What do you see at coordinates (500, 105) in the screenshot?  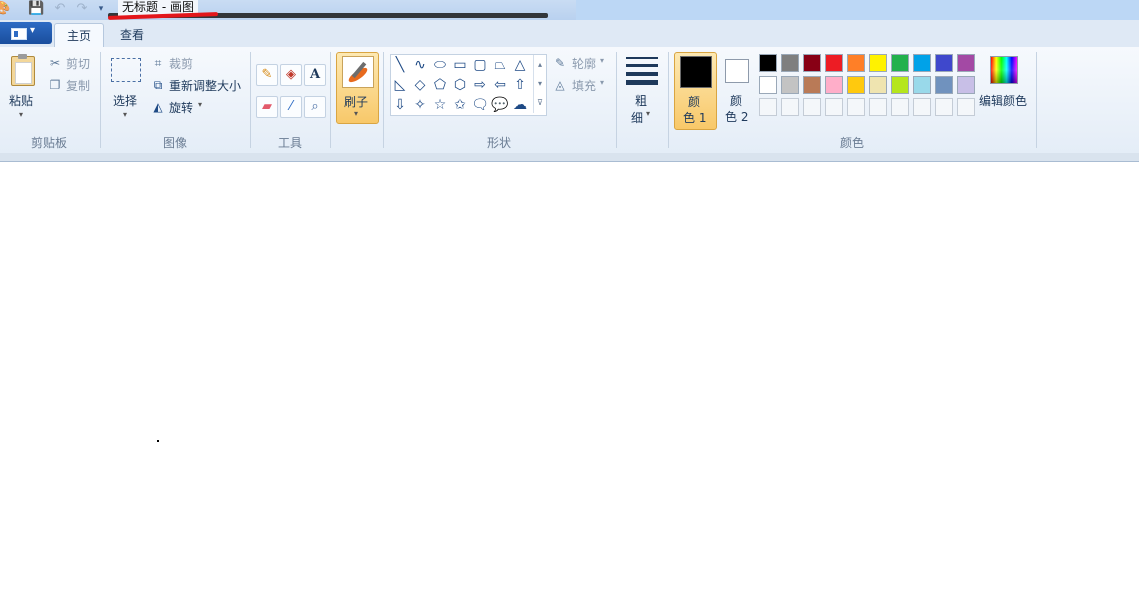 I see `shape-item: 💬` at bounding box center [500, 105].